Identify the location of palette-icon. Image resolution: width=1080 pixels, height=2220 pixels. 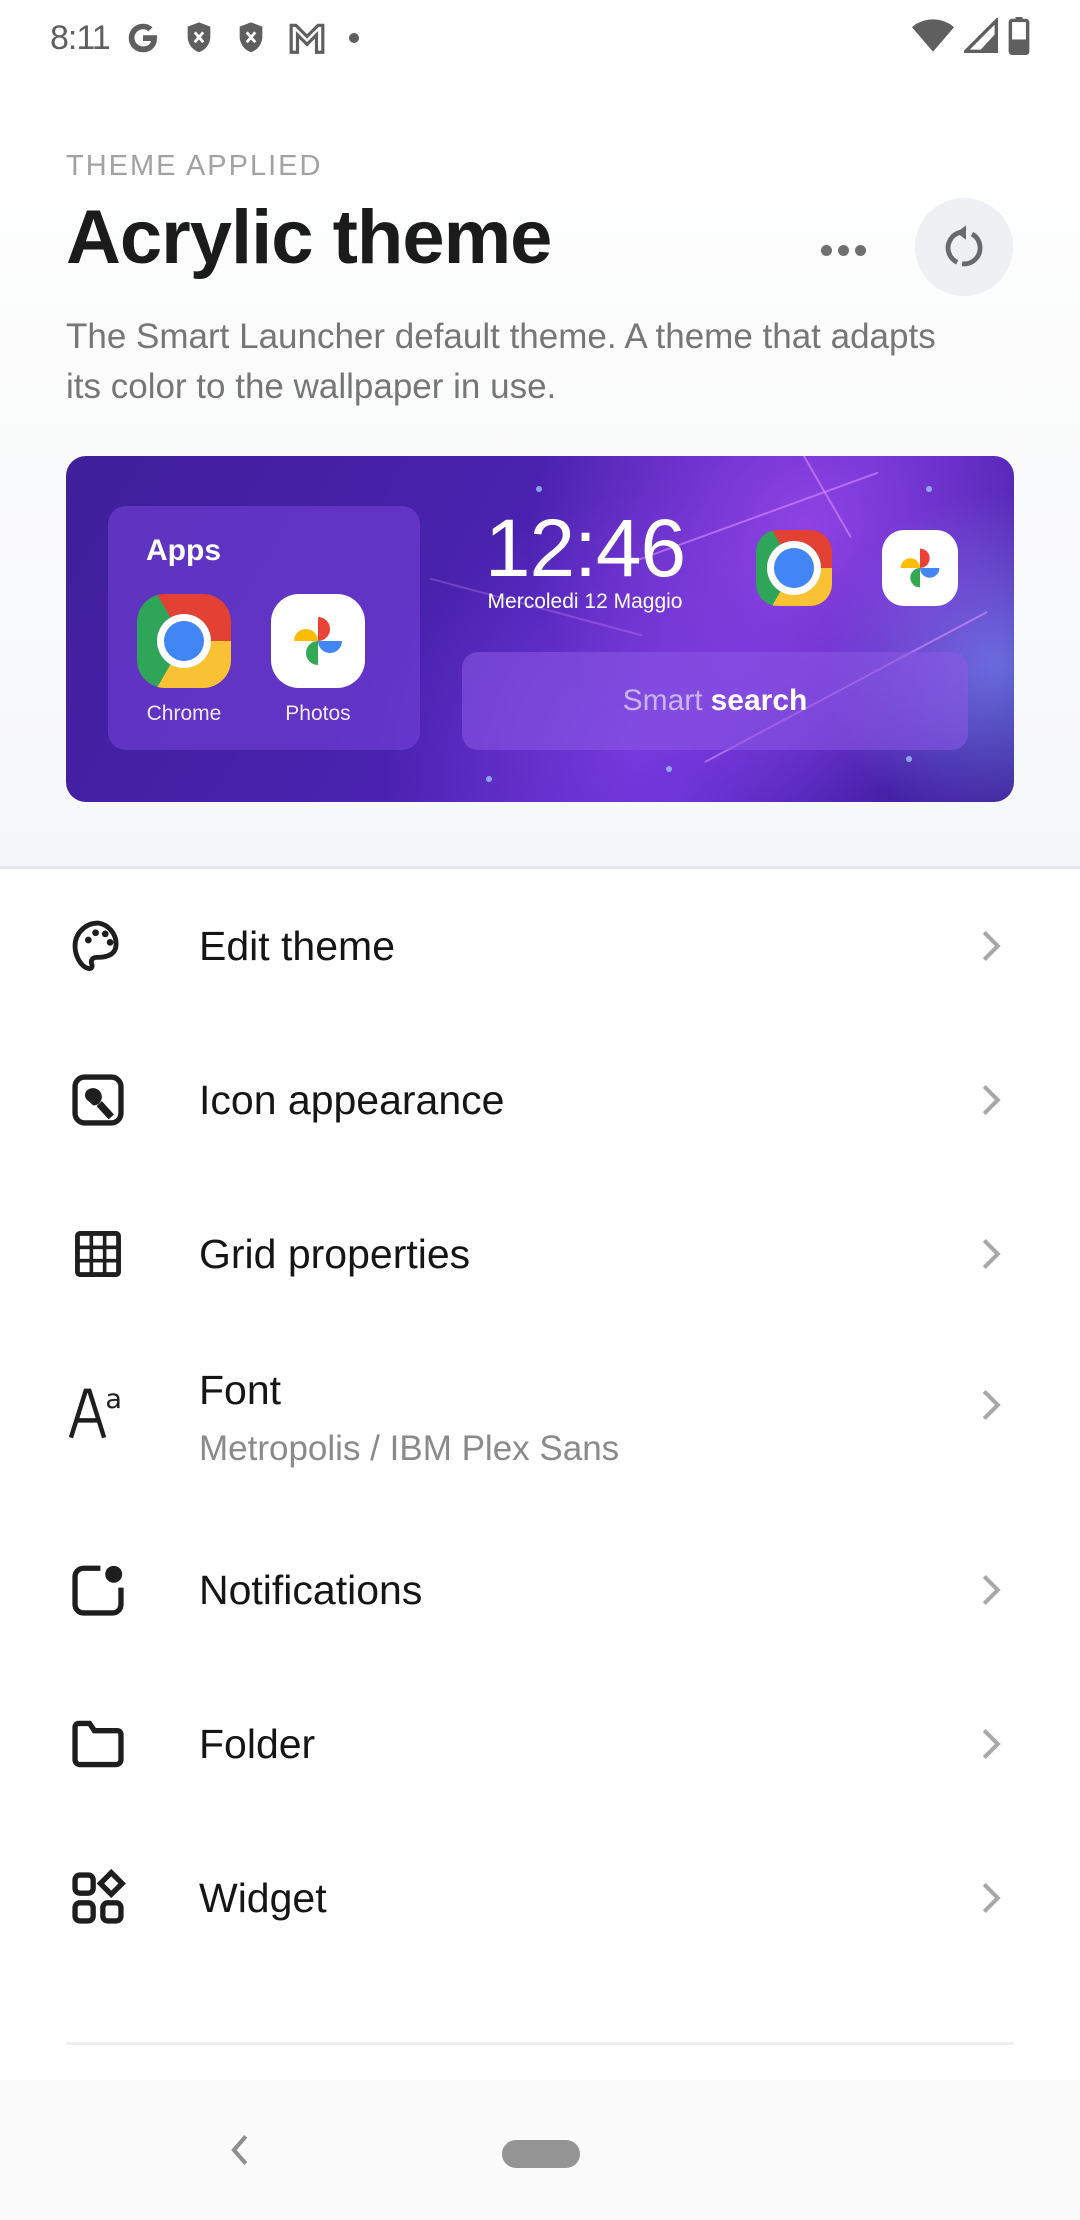
(98, 946).